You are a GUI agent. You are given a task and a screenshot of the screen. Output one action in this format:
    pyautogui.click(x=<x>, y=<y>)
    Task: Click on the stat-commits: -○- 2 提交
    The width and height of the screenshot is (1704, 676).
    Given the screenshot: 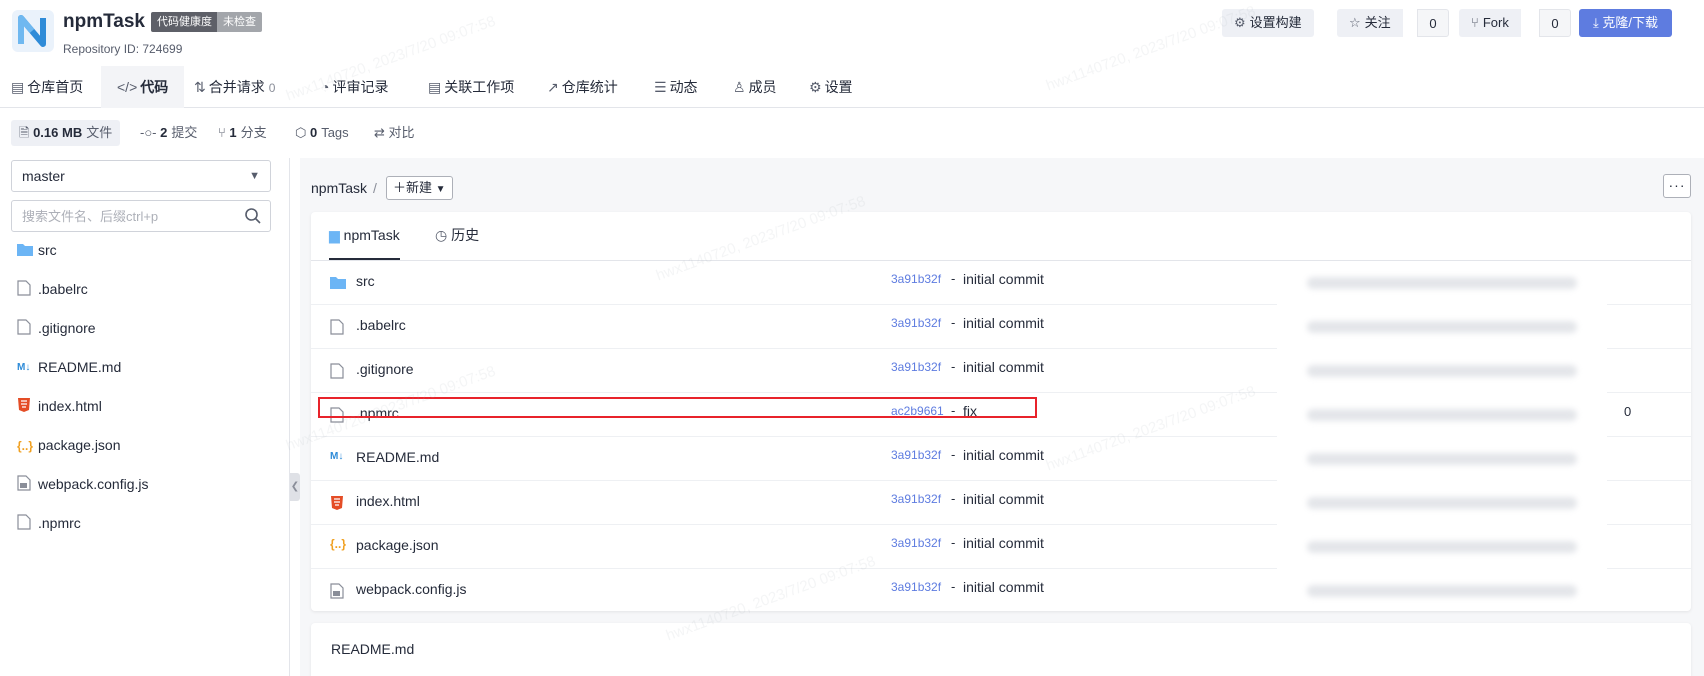 What is the action you would take?
    pyautogui.click(x=168, y=133)
    